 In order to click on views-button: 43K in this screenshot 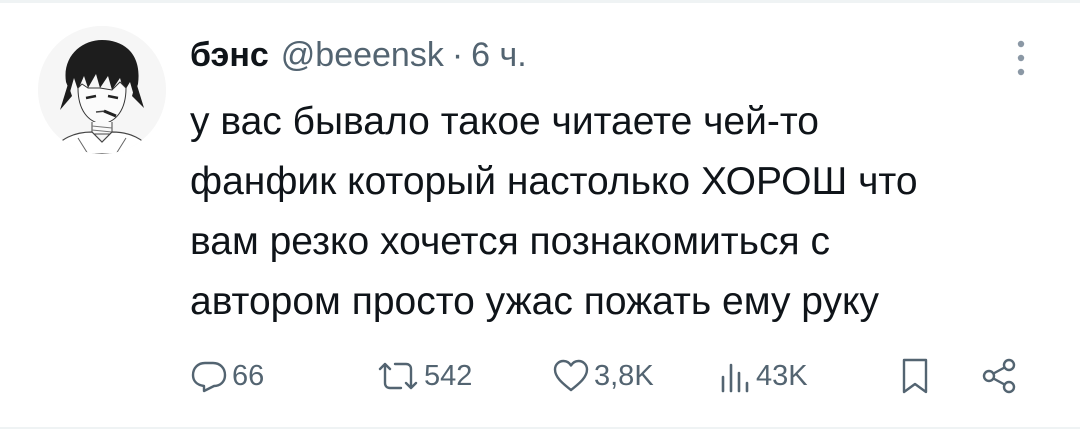, I will do `click(763, 376)`.